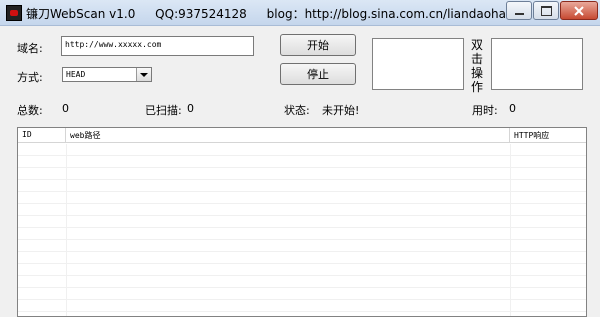  I want to click on scanned-label: 已扫描:, so click(163, 110).